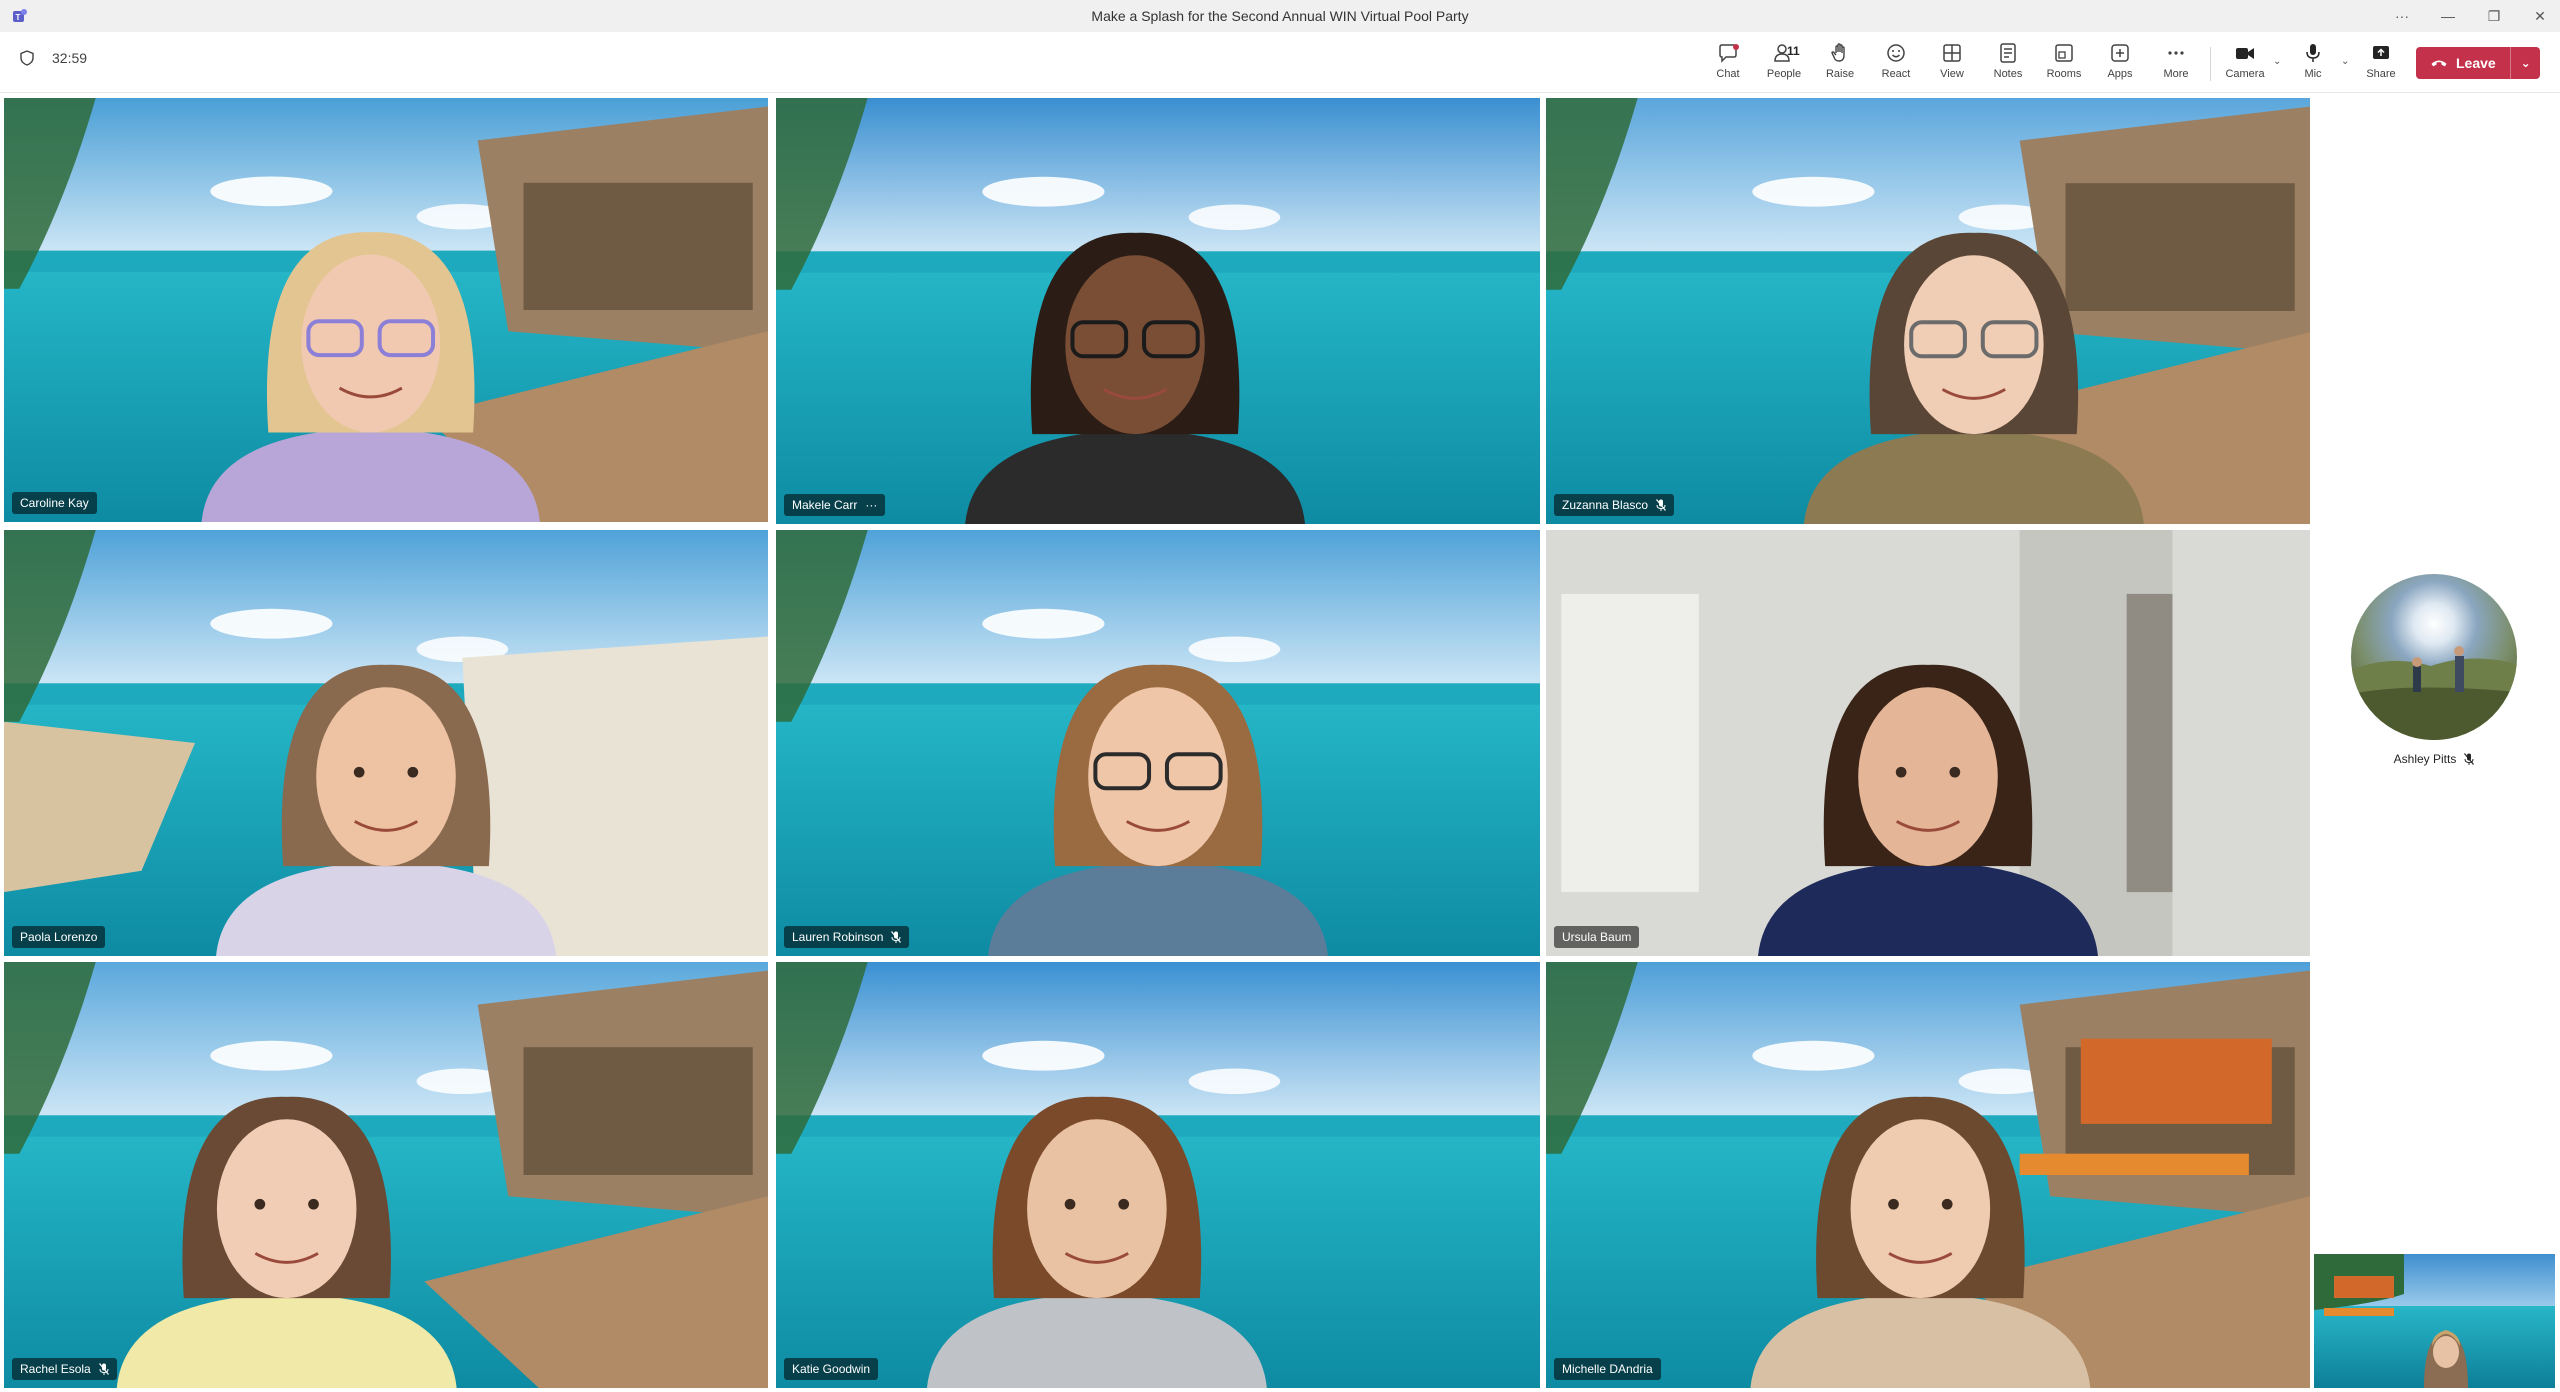  What do you see at coordinates (2540, 16) in the screenshot?
I see `close-icon: ✕` at bounding box center [2540, 16].